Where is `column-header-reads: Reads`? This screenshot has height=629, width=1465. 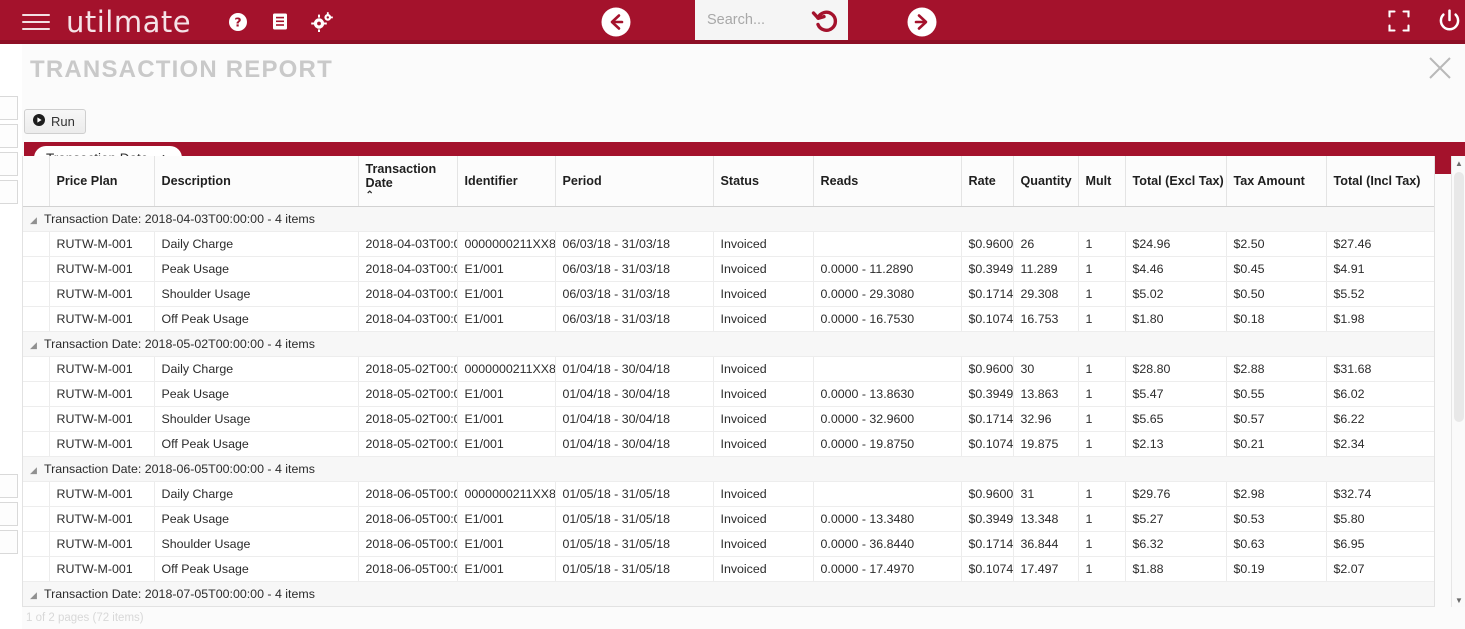 column-header-reads: Reads is located at coordinates (887, 181).